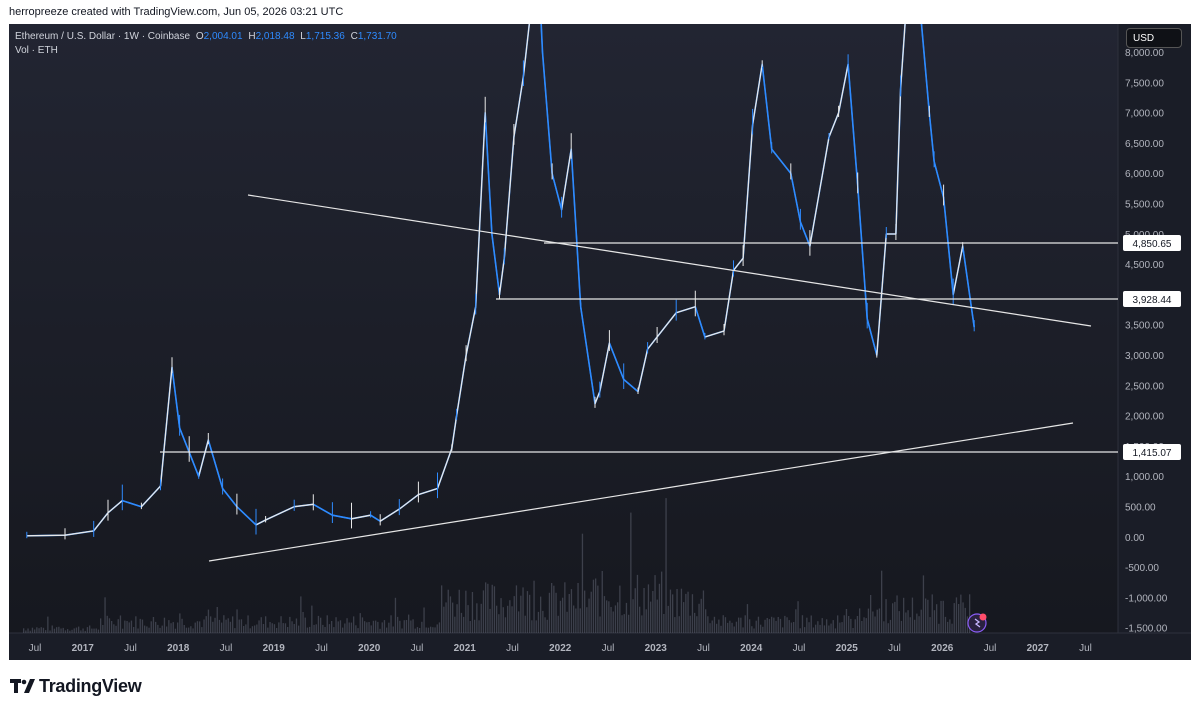 The width and height of the screenshot is (1200, 710). Describe the element at coordinates (102, 36) in the screenshot. I see `symbol-name: Ethereum / U.S. Dollar · 1W · Coinbase` at that location.